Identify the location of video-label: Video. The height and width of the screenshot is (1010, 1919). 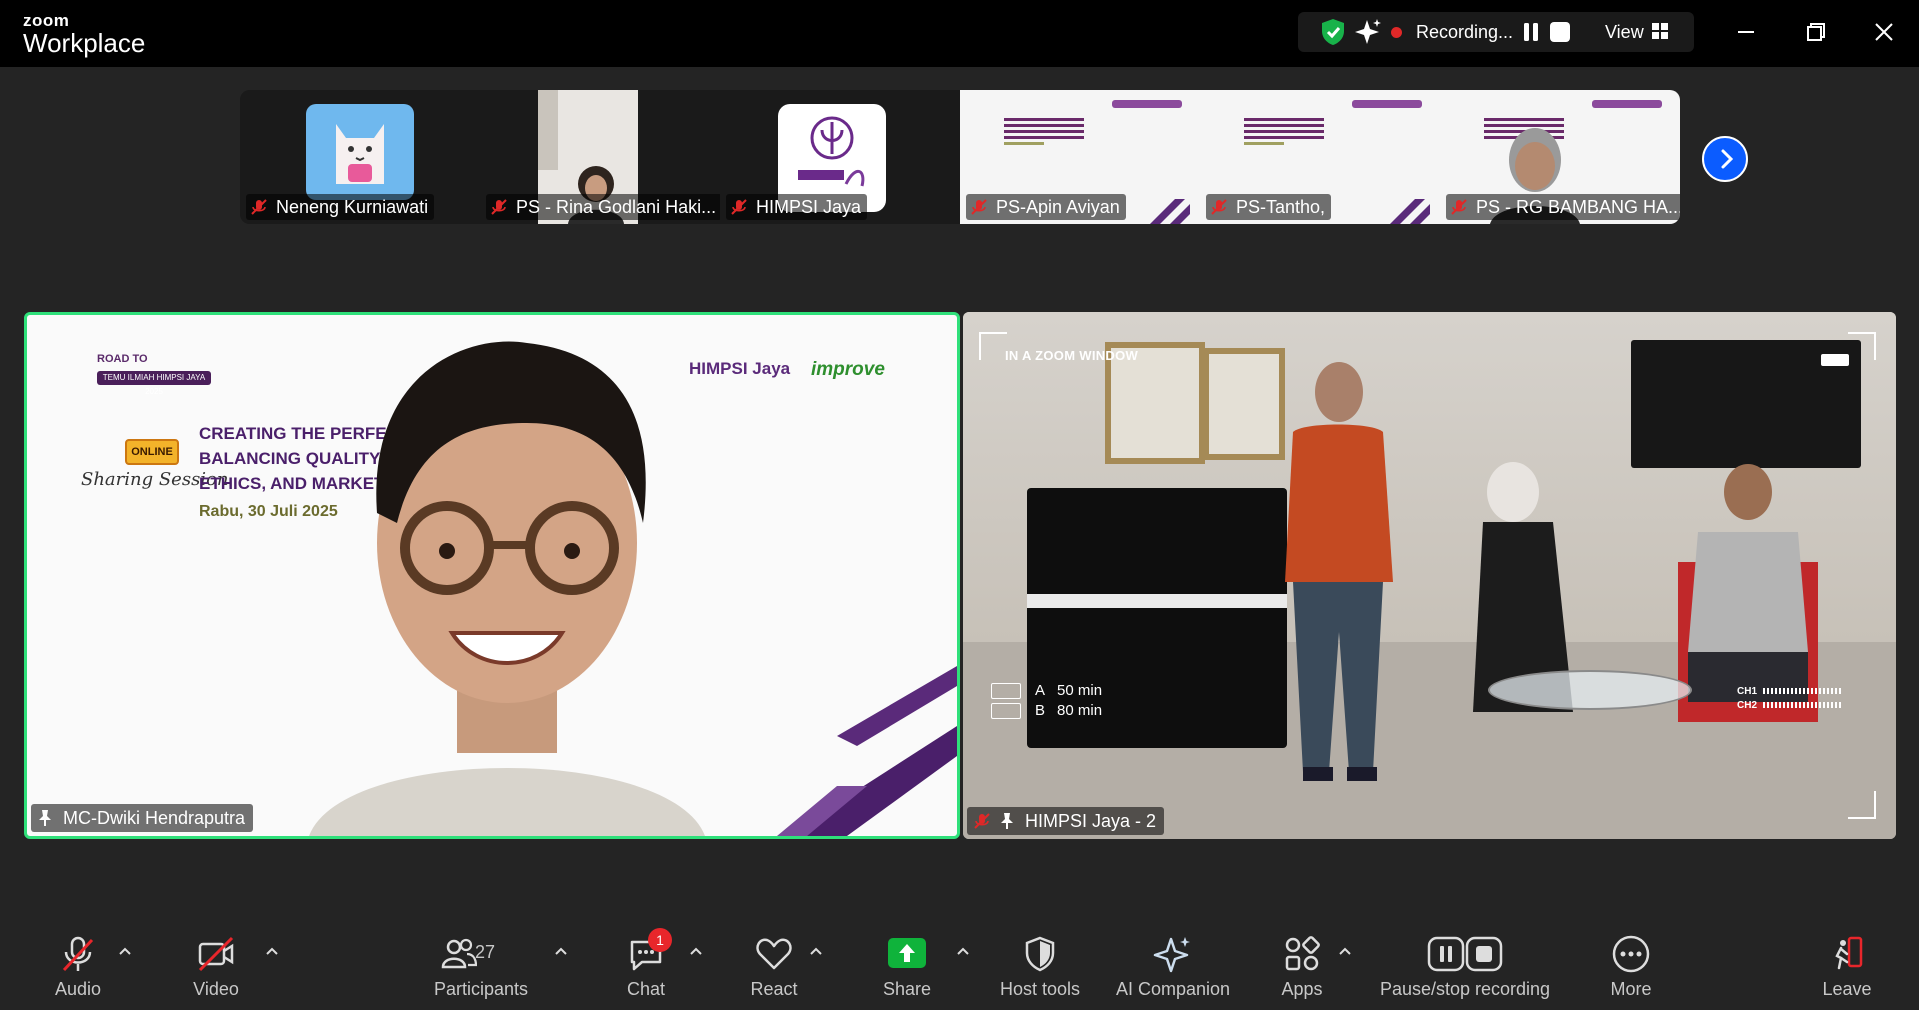
(216, 989).